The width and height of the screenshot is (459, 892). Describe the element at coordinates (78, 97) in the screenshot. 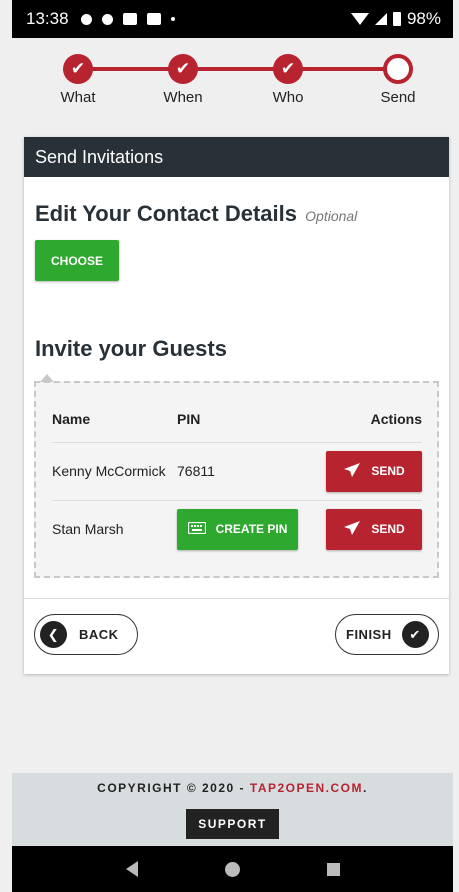

I see `step-label: What` at that location.